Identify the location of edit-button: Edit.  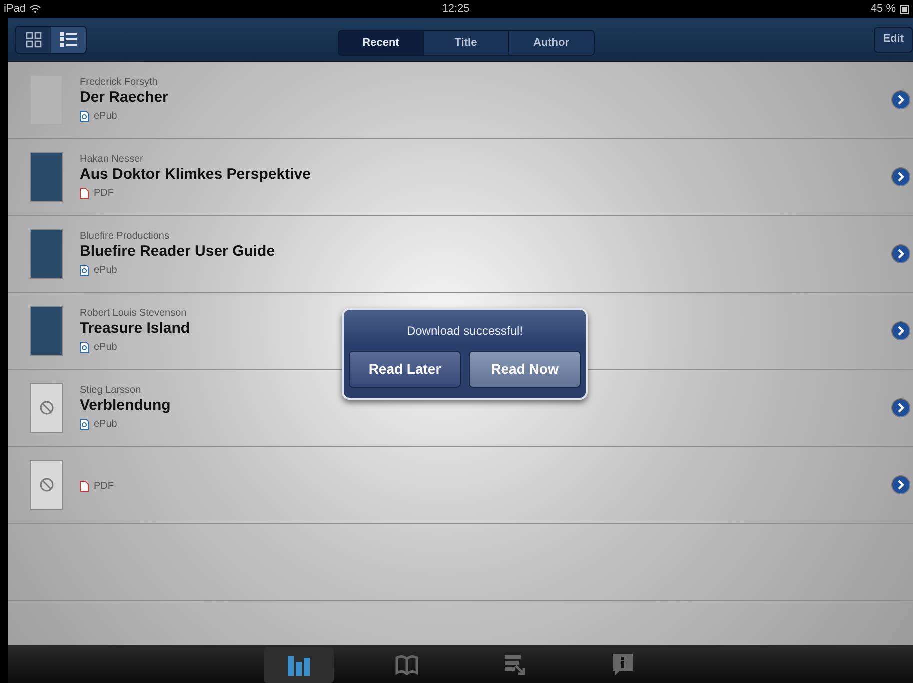
(893, 39).